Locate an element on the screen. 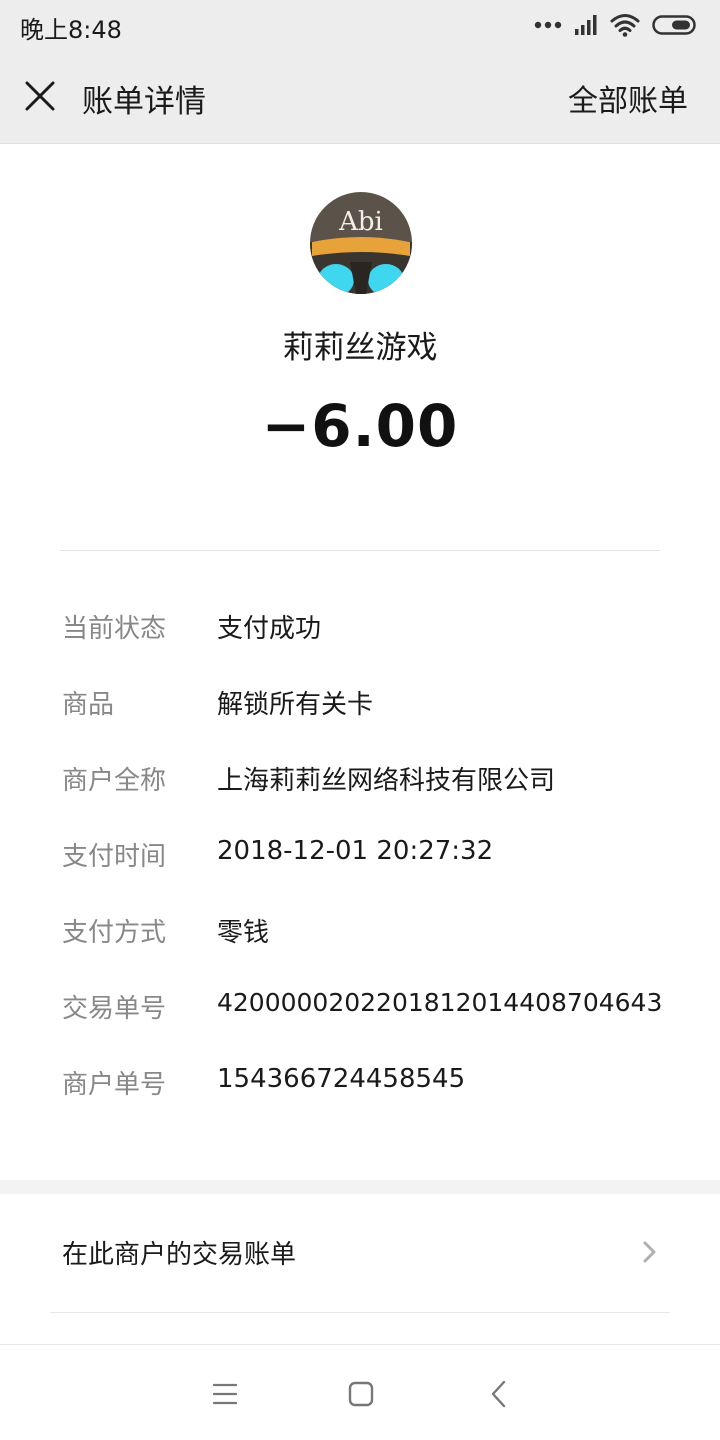 The image size is (720, 1440). detail-row-transaction-no: 交易单号 4200000202201812014408704643 is located at coordinates (360, 1008).